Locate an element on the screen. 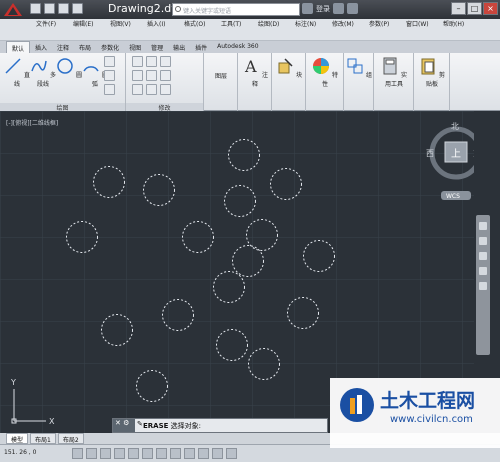 Image resolution: width=500 pixels, height=462 pixels. clipboard-button: 剪贴板 is located at coordinates (432, 72).